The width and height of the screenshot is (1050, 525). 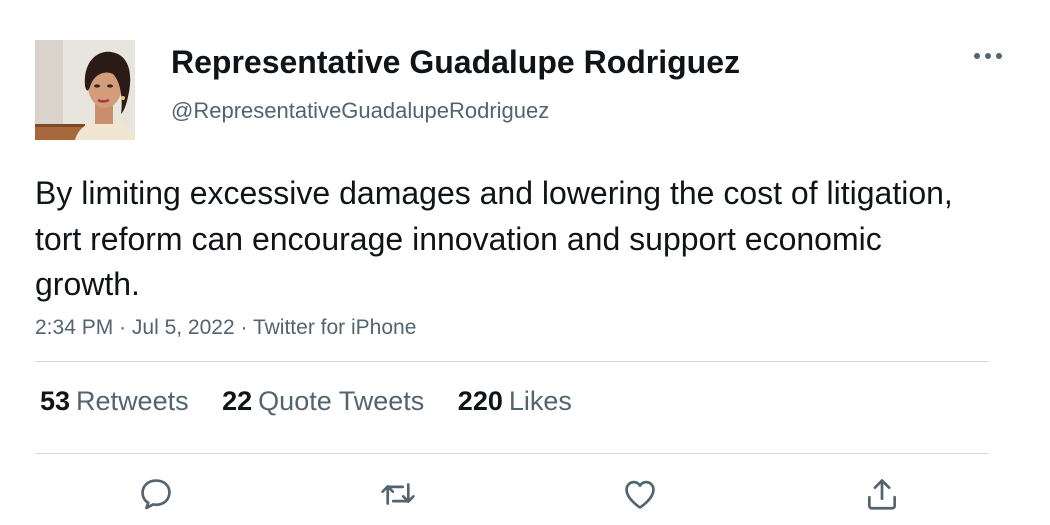 I want to click on tweet-time: 2:34 PM, so click(x=74, y=327).